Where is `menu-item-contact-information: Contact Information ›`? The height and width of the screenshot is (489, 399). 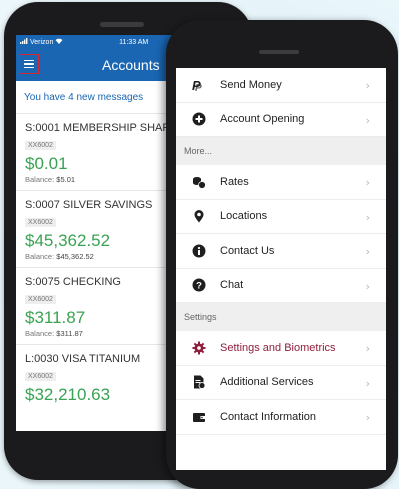 menu-item-contact-information: Contact Information › is located at coordinates (281, 417).